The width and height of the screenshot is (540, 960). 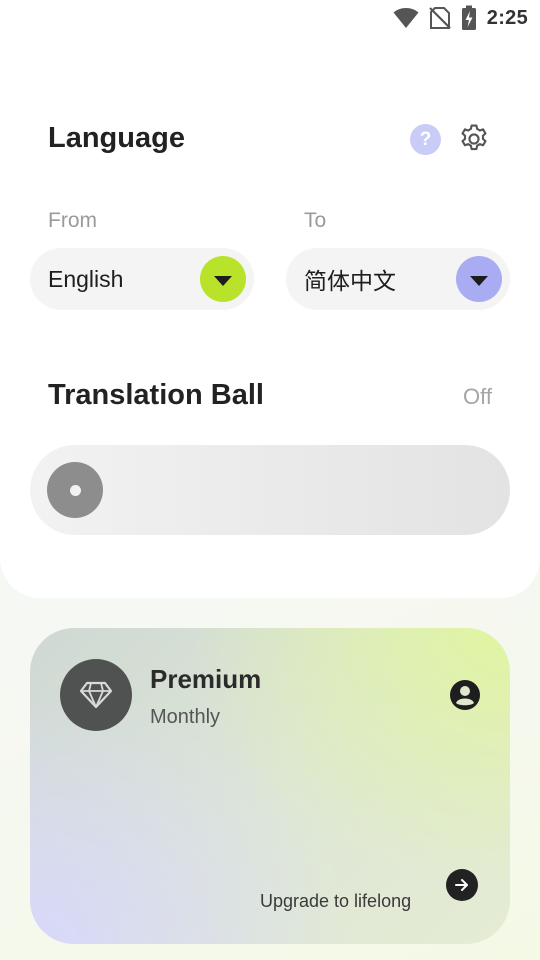 I want to click on gear-icon, so click(x=474, y=139).